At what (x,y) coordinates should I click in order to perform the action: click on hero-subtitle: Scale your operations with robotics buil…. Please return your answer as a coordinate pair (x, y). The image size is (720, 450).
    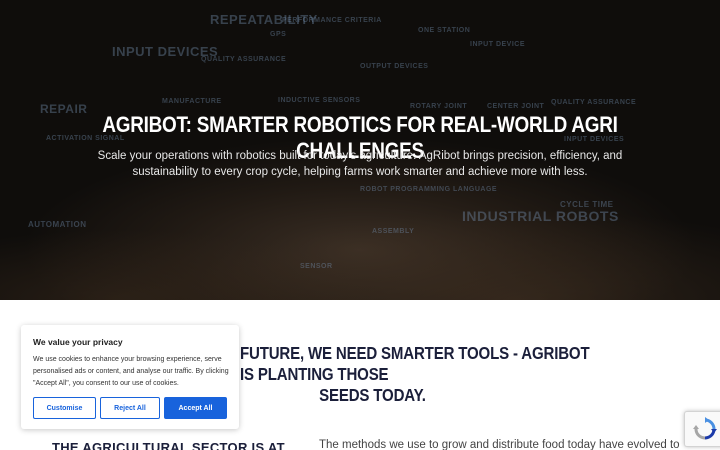
    Looking at the image, I should click on (360, 164).